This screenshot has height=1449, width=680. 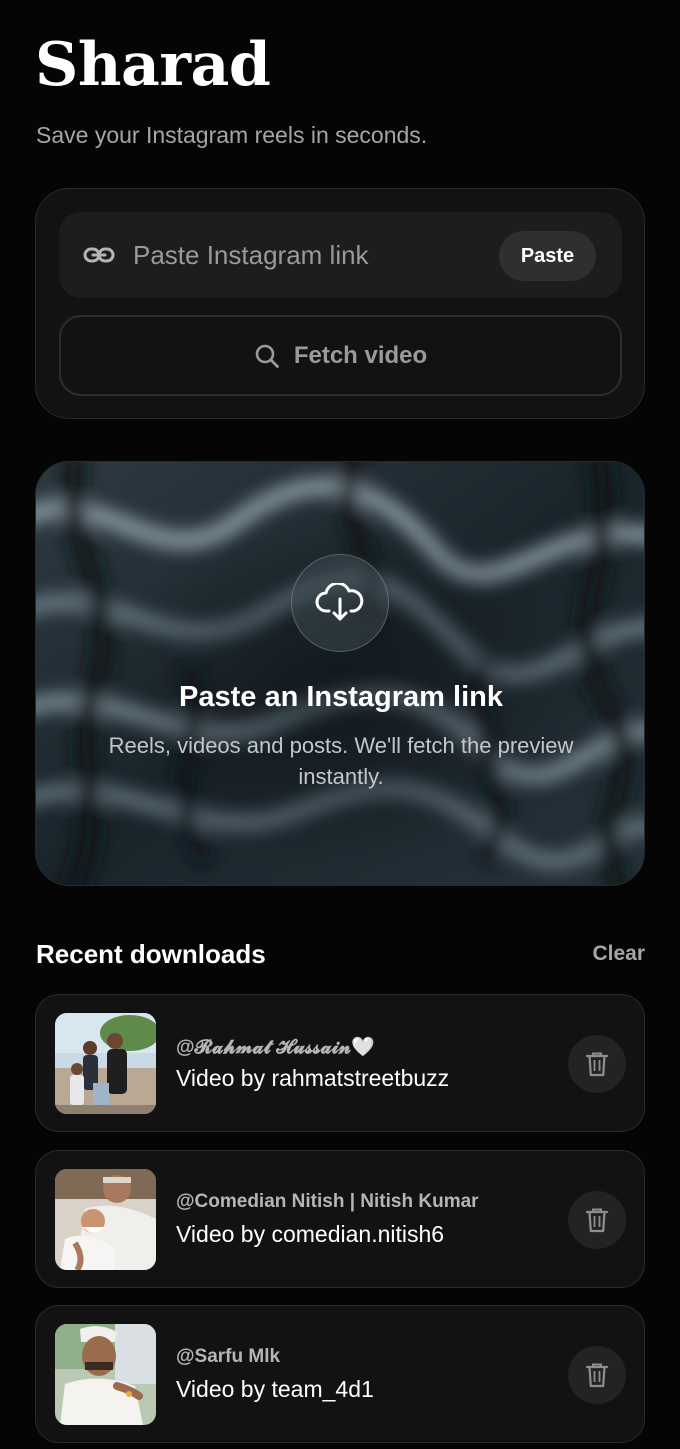 What do you see at coordinates (547, 256) in the screenshot?
I see `paste-button: Paste` at bounding box center [547, 256].